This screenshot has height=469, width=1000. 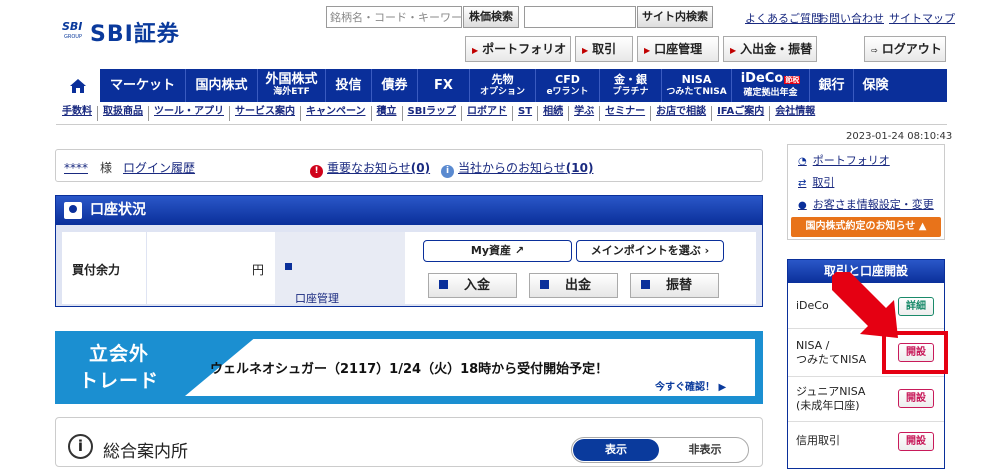 I want to click on my-assets-button: My資産 ↗, so click(x=497, y=251).